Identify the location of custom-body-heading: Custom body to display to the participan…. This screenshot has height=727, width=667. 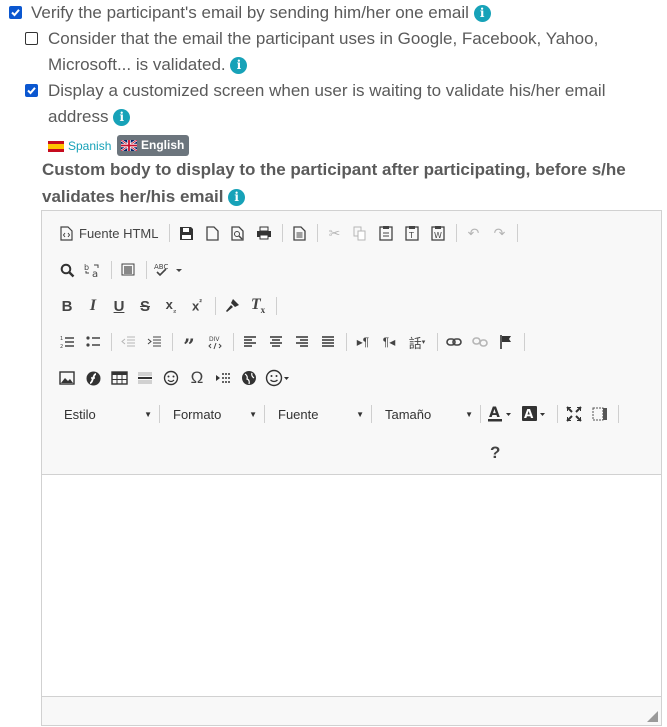
(342, 183).